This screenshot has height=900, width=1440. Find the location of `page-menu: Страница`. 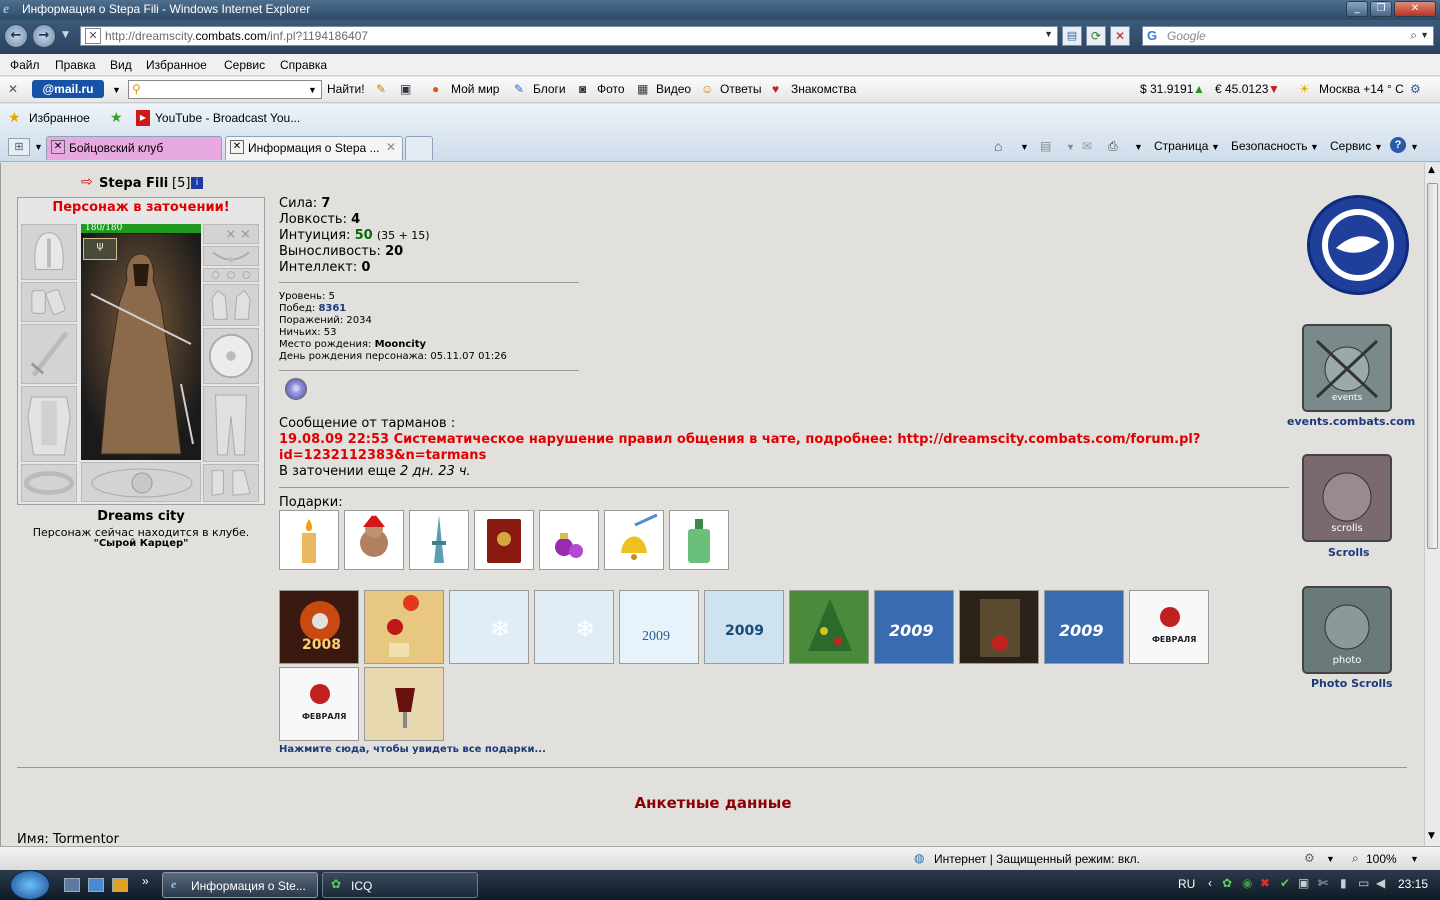

page-menu: Страница is located at coordinates (1181, 146).